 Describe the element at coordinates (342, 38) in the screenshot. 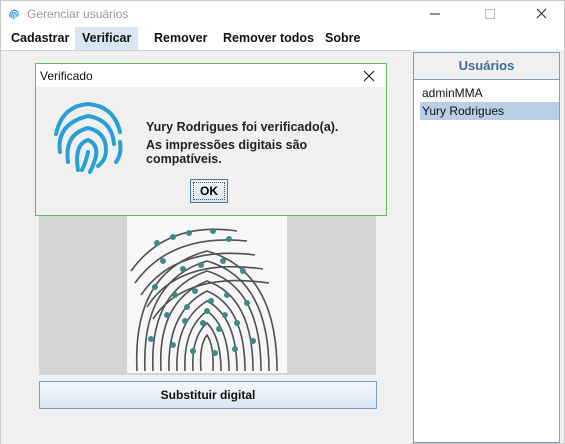

I see `menu-sobre: Sobre` at that location.